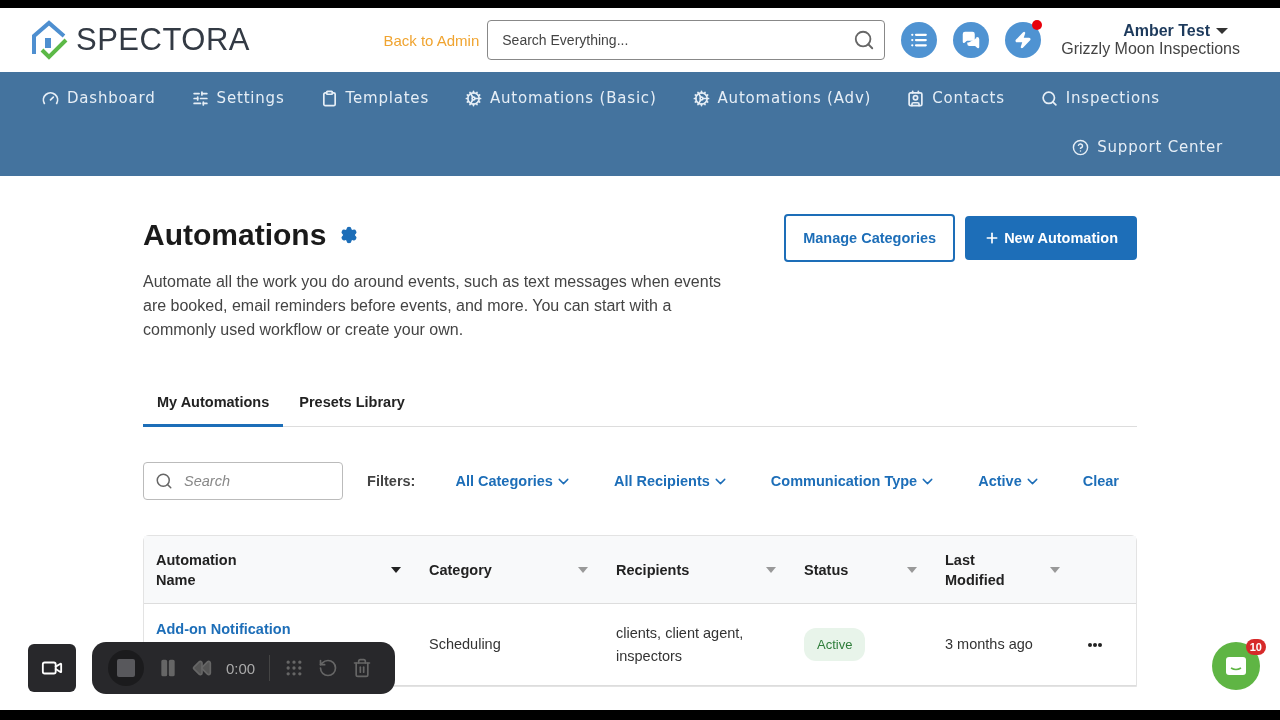  Describe the element at coordinates (698, 569) in the screenshot. I see `column-header: Recipients` at that location.